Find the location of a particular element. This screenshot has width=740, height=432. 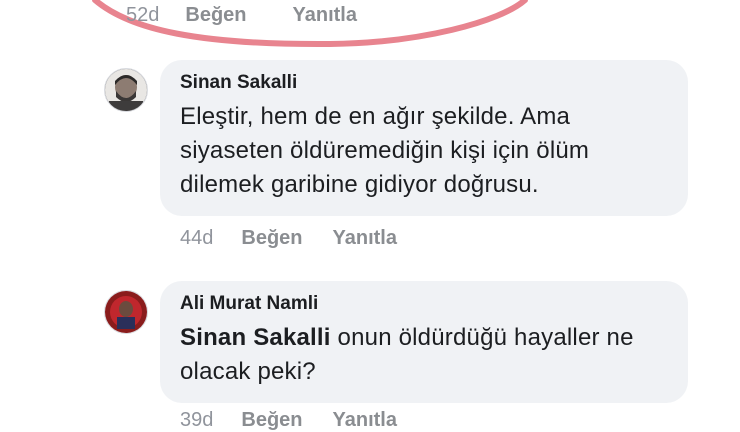

comment-actions: 44d Beğen Yanıtla is located at coordinates (288, 238).